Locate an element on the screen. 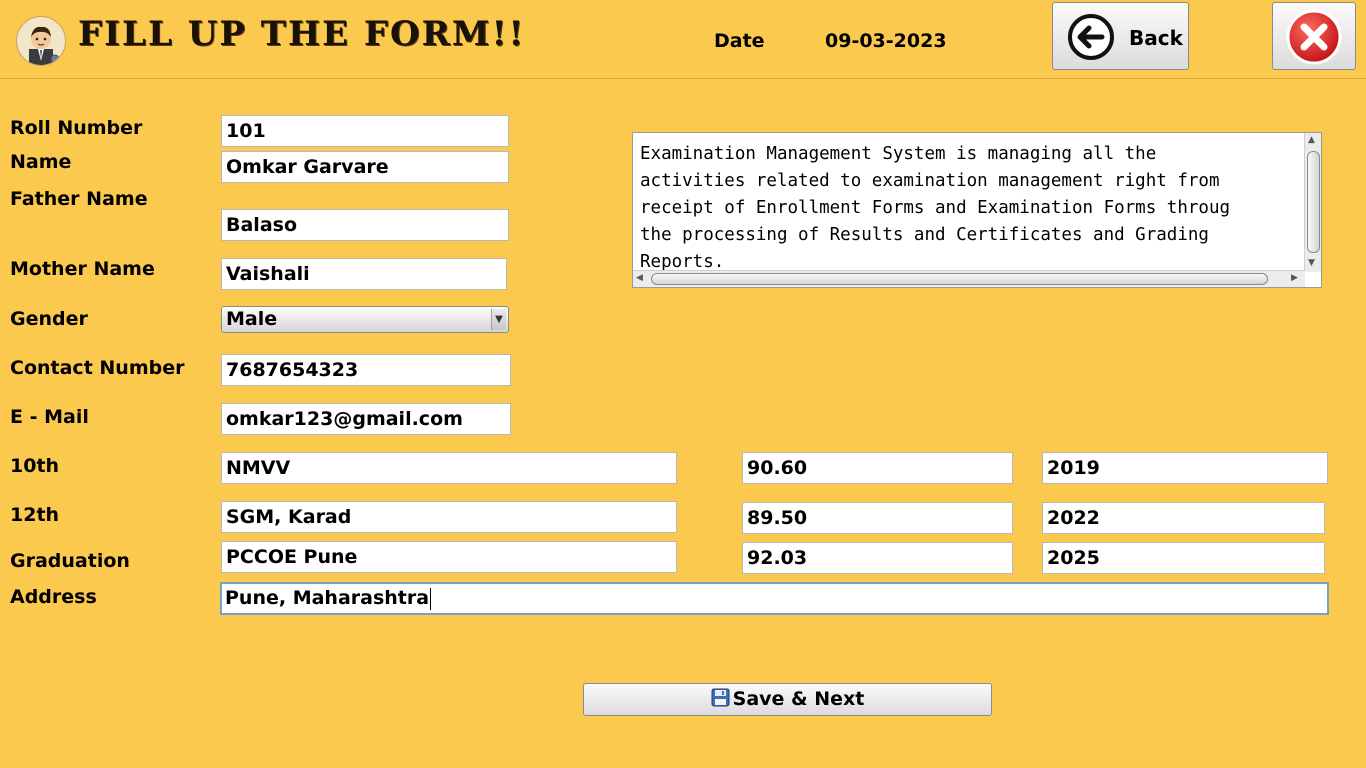  graduation-college-input: PCCOE Pune is located at coordinates (449, 557).